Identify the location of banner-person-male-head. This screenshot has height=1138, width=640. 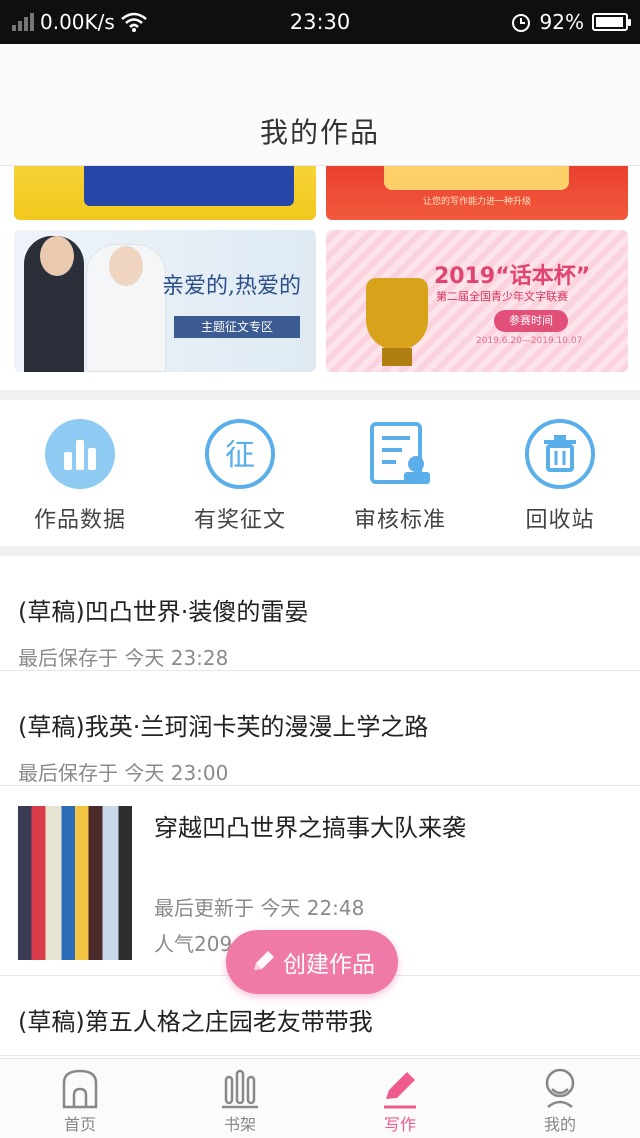
(57, 256).